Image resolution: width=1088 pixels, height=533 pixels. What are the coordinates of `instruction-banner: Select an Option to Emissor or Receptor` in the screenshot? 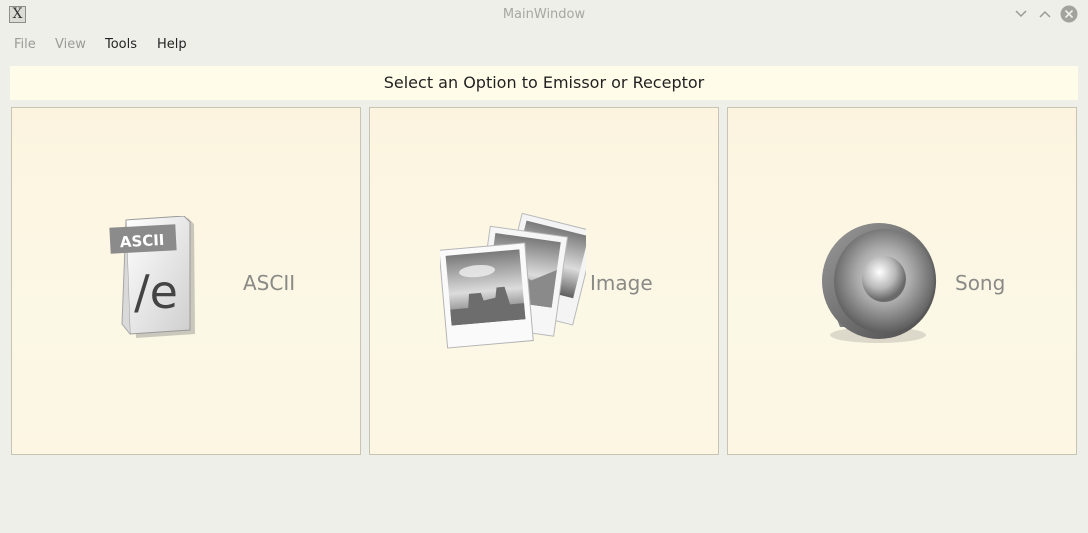 It's located at (544, 83).